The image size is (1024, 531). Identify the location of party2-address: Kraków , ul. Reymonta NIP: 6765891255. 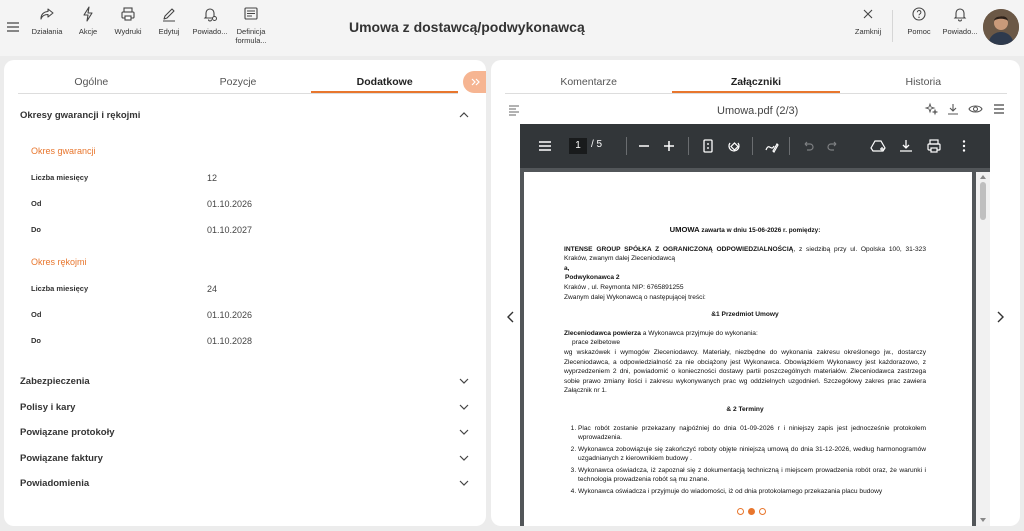
(624, 287).